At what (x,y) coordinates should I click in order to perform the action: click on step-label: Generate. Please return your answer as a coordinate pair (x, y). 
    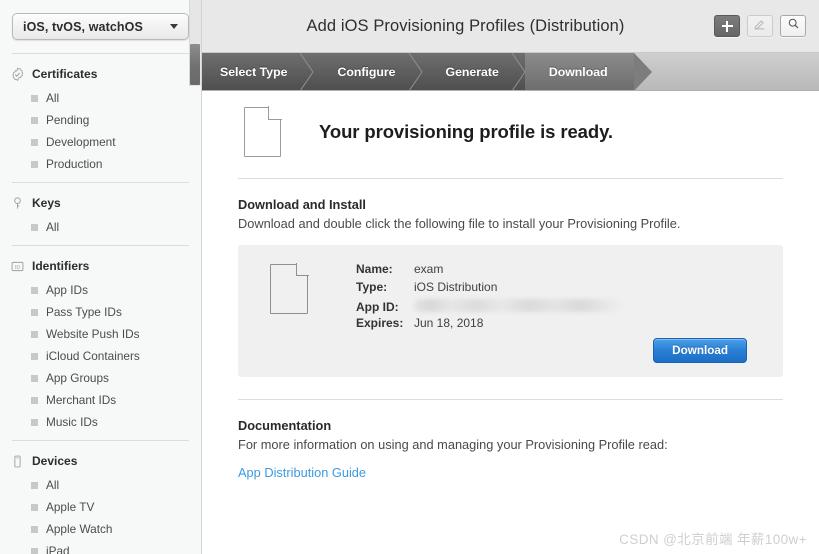
    Looking at the image, I should click on (472, 72).